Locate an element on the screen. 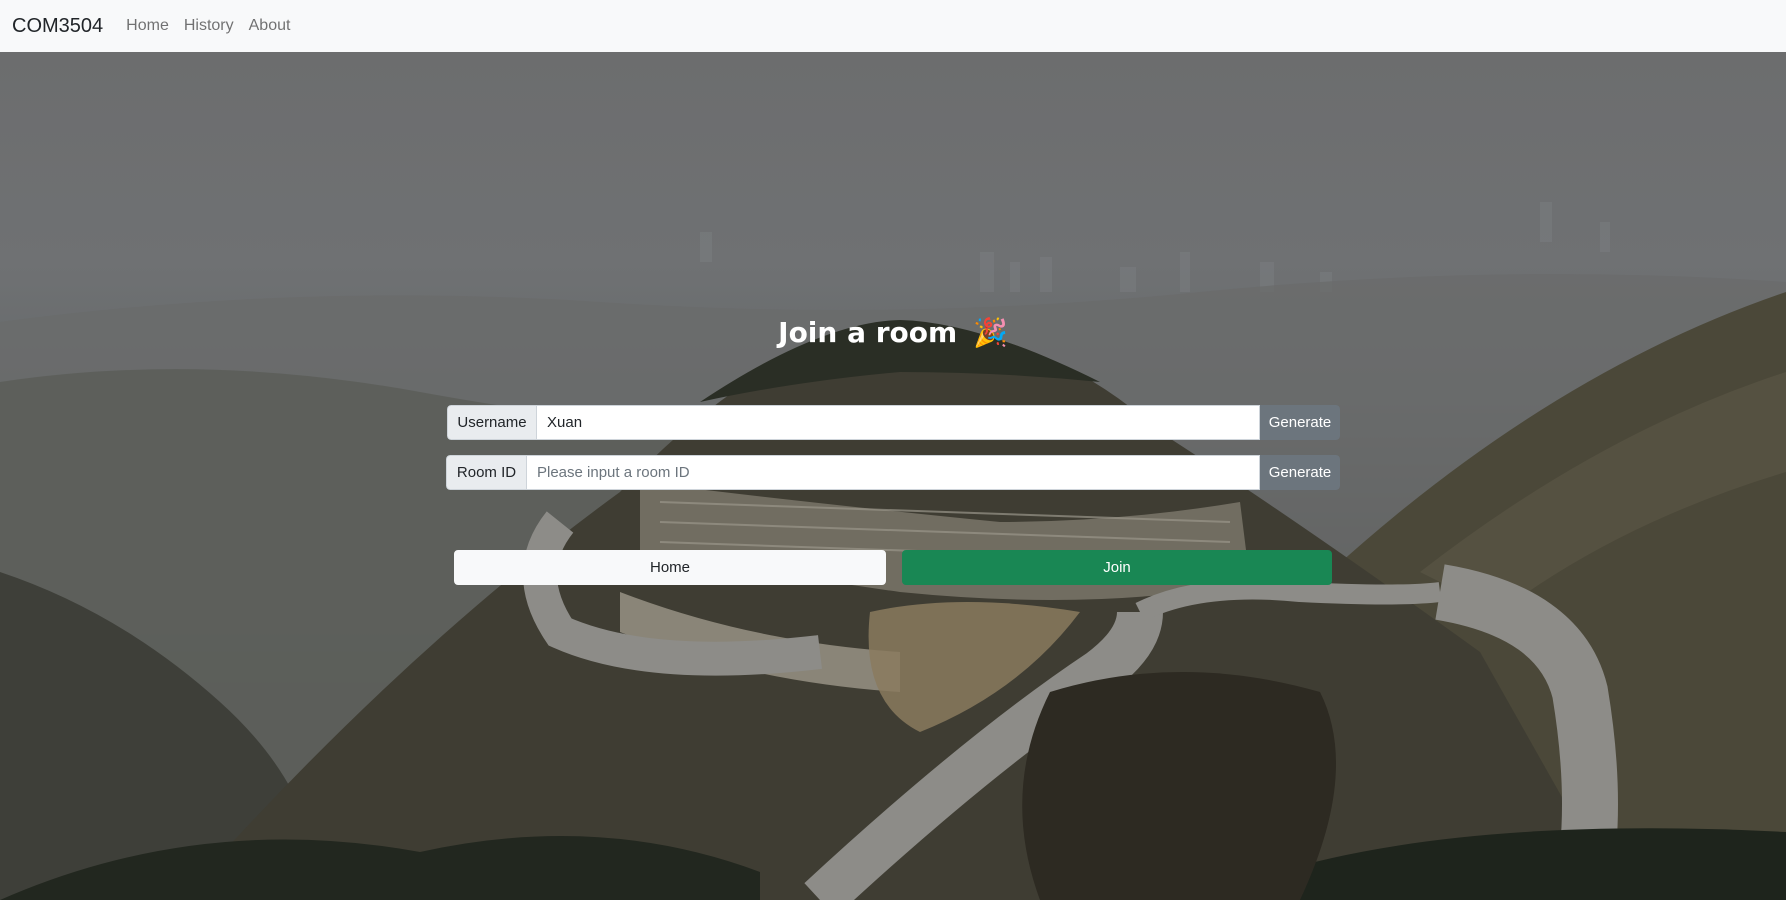 The height and width of the screenshot is (900, 1786). room-id-input is located at coordinates (893, 472).